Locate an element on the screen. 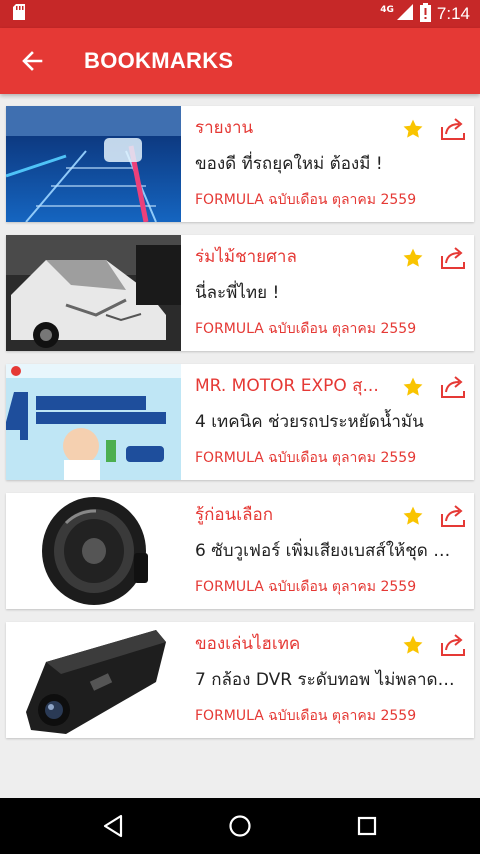  nav-home-button is located at coordinates (240, 826).